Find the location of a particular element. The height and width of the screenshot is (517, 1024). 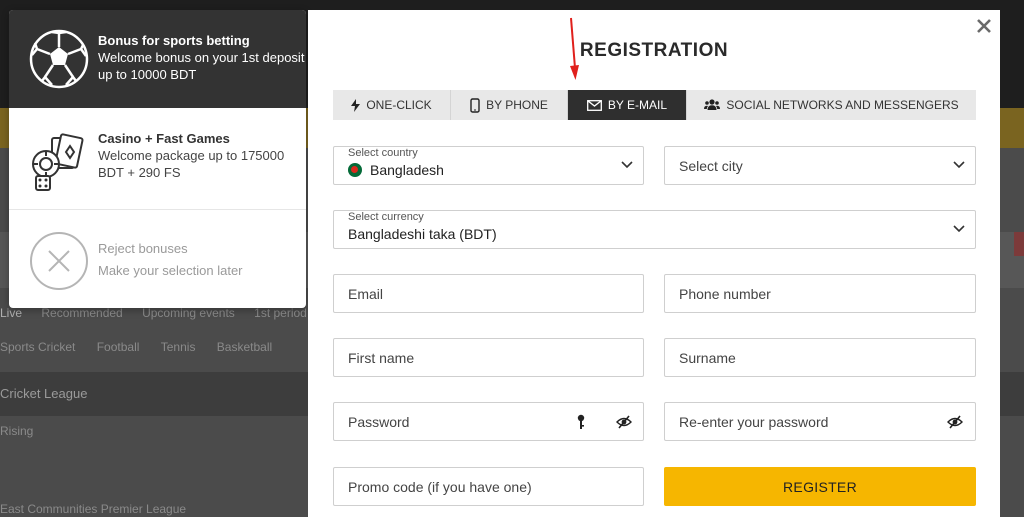

city-input is located at coordinates (809, 165).